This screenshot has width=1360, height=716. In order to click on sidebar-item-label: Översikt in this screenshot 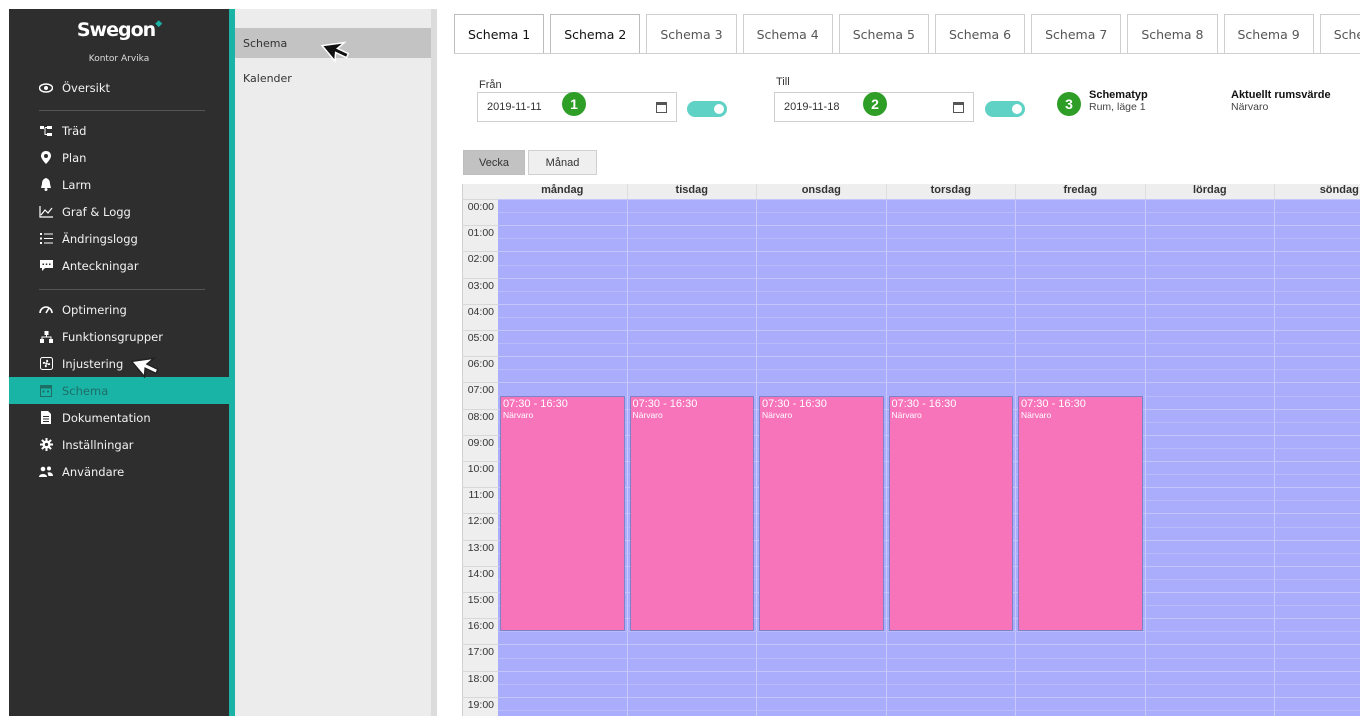, I will do `click(86, 87)`.